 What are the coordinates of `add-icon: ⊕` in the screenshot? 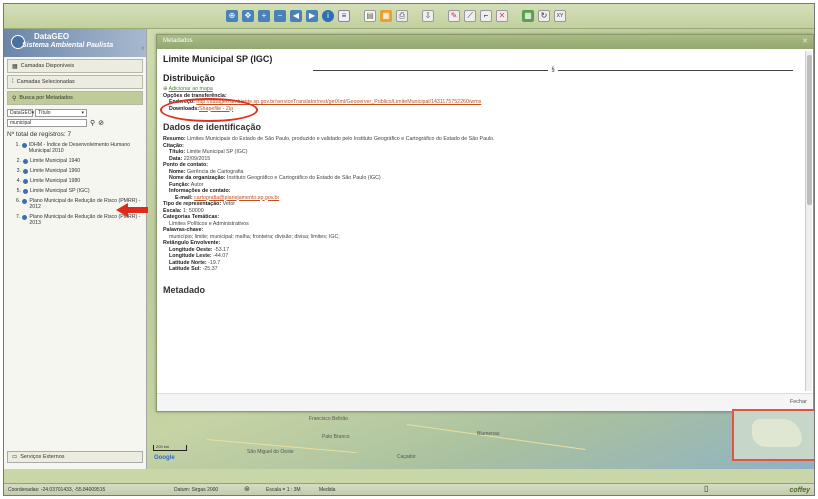 It's located at (165, 89).